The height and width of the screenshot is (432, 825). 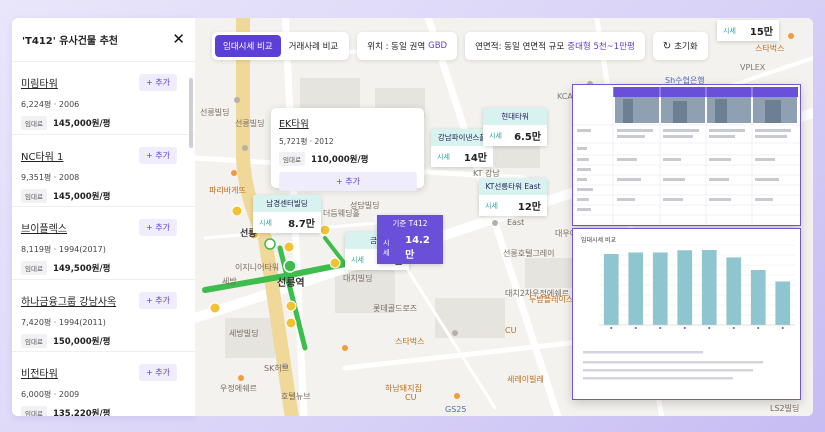 I want to click on map-label: 롯데골드로즈, so click(x=395, y=308).